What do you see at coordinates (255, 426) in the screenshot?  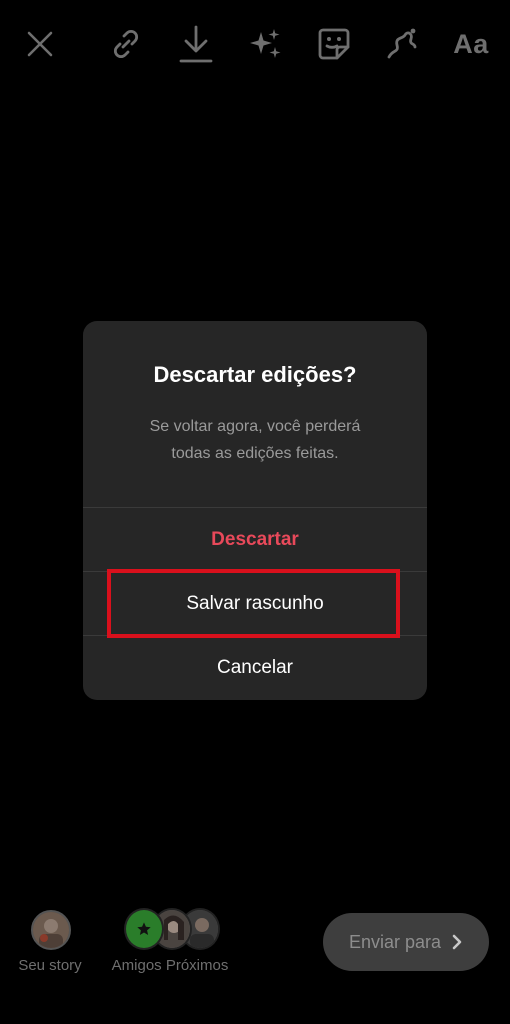 I see `dialog-message-line: Se voltar agora, você perderá` at bounding box center [255, 426].